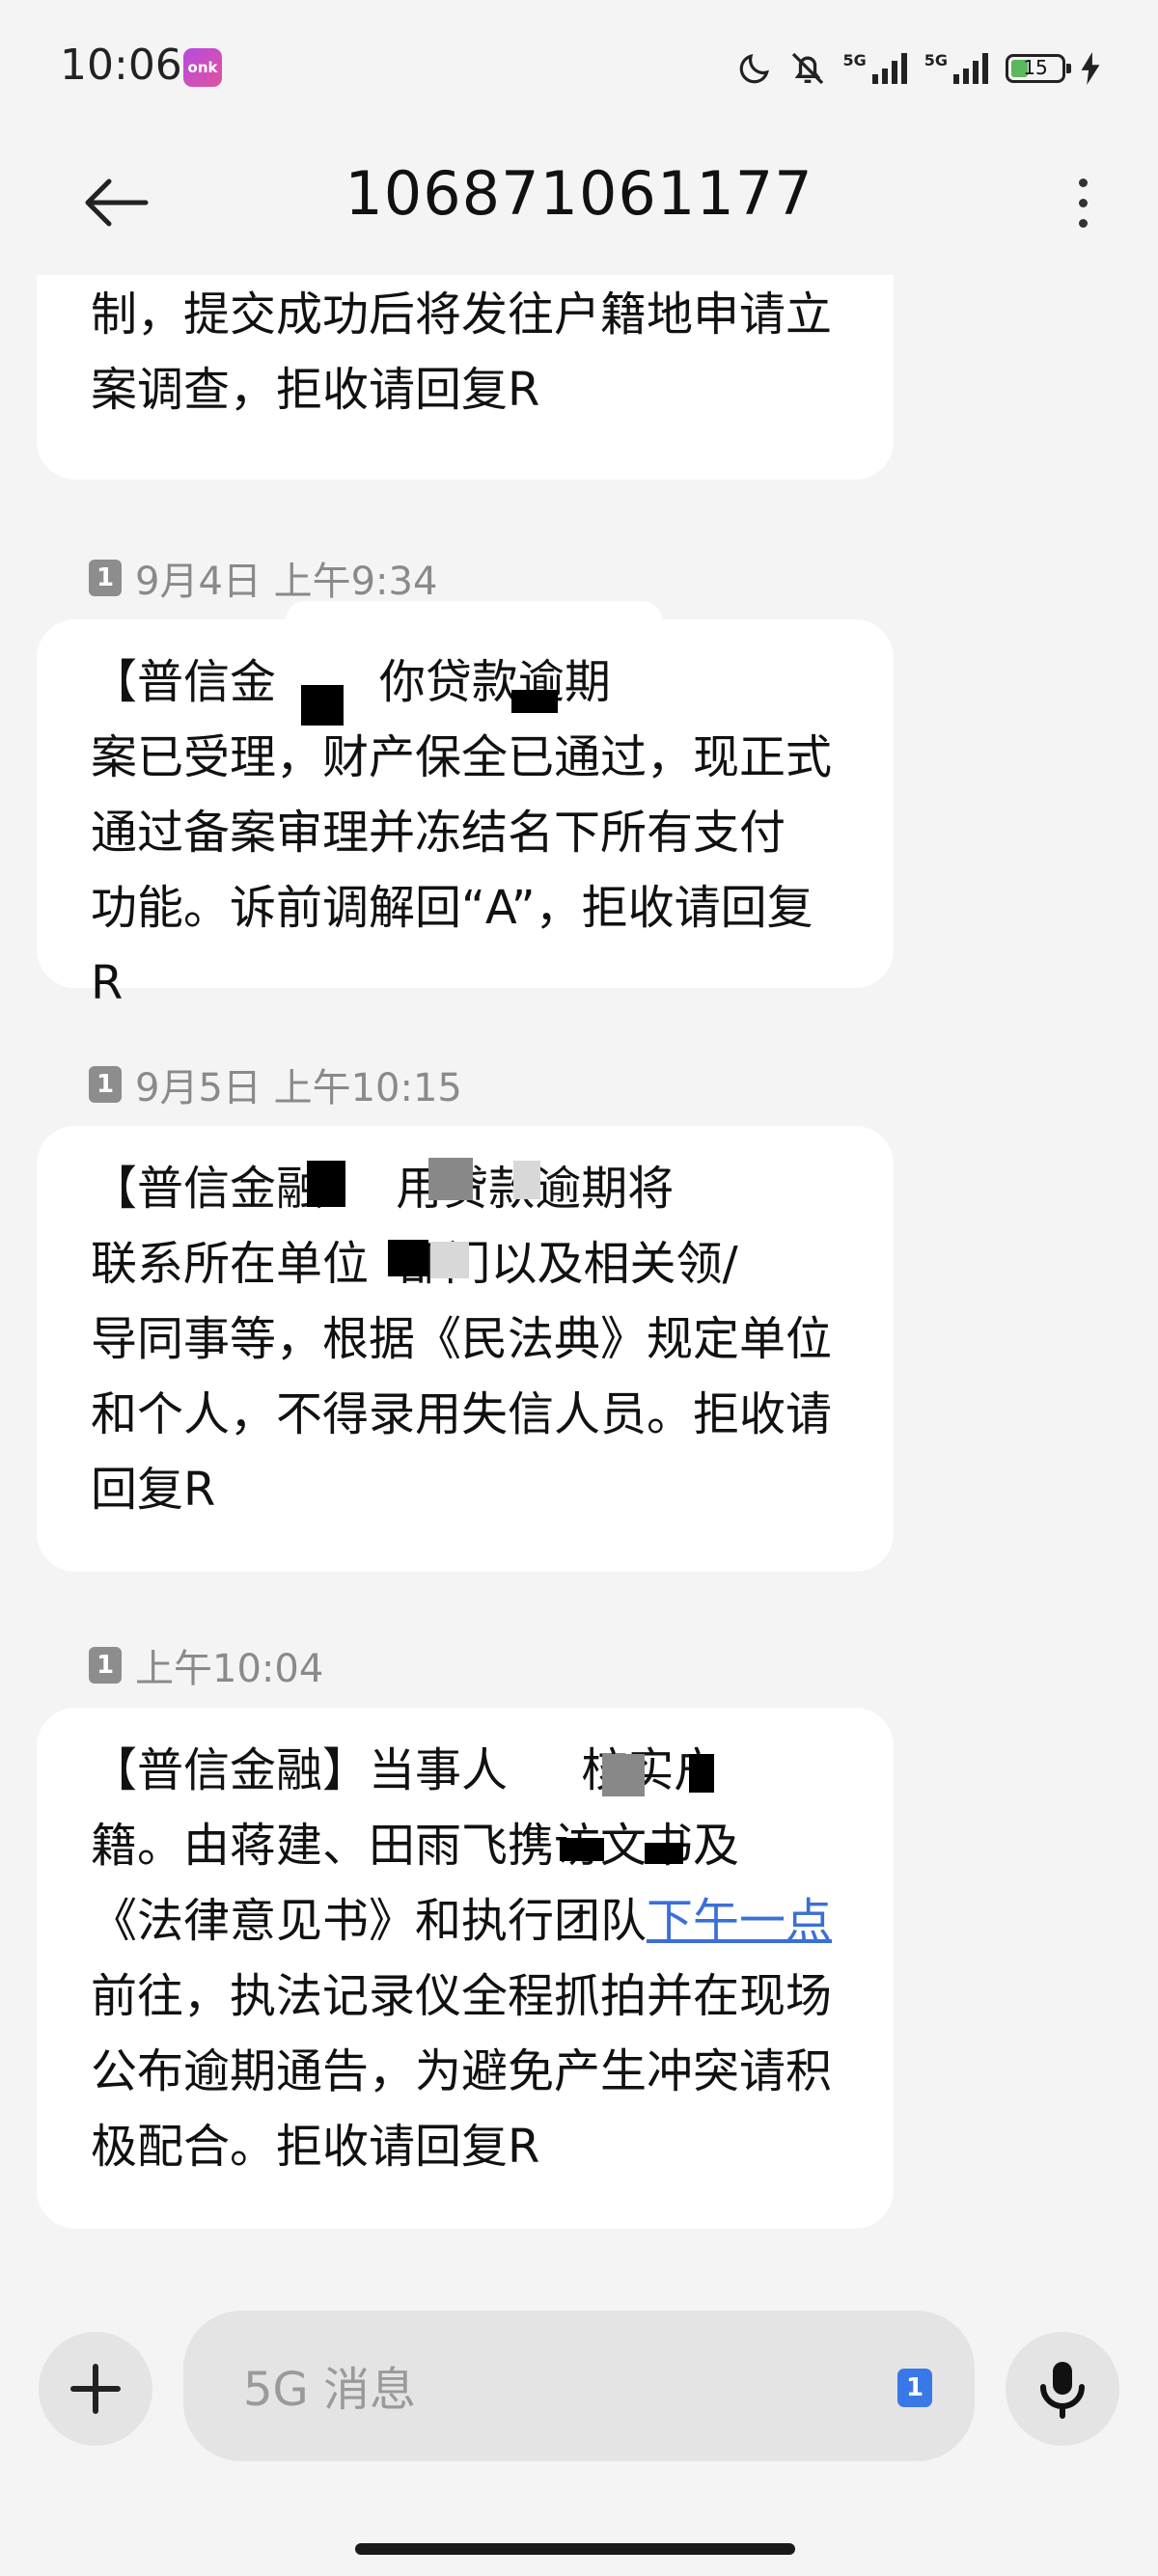 Image resolution: width=1158 pixels, height=2576 pixels. Describe the element at coordinates (121, 65) in the screenshot. I see `status-time: 10:06` at that location.